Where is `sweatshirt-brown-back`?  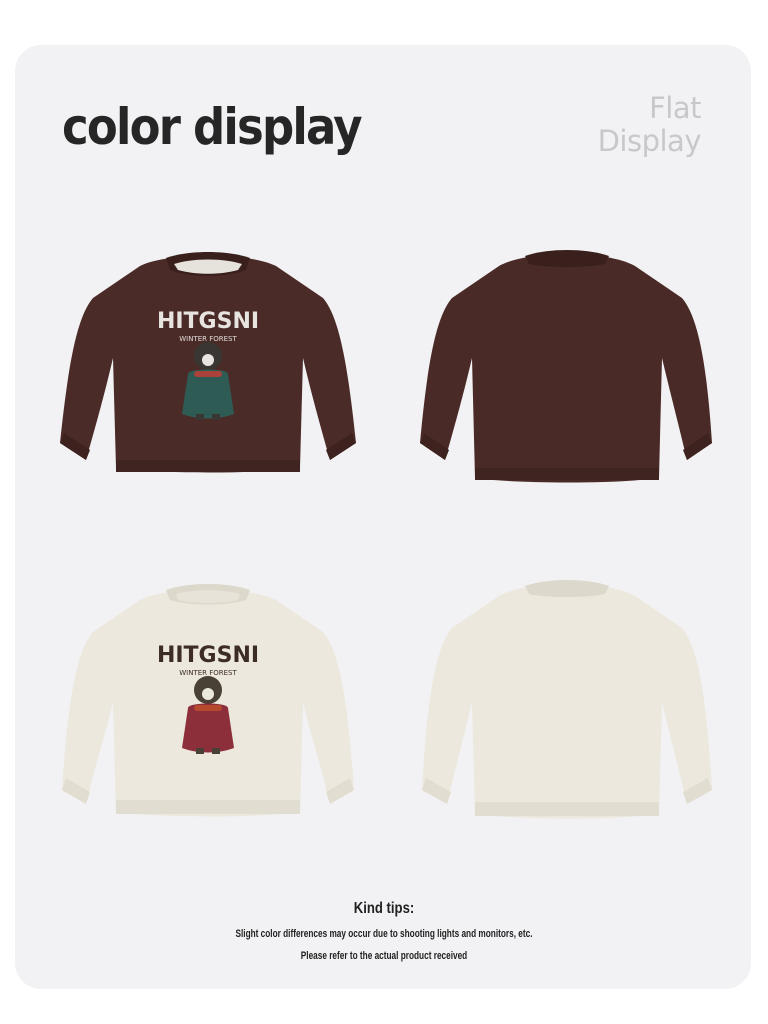 sweatshirt-brown-back is located at coordinates (567, 368).